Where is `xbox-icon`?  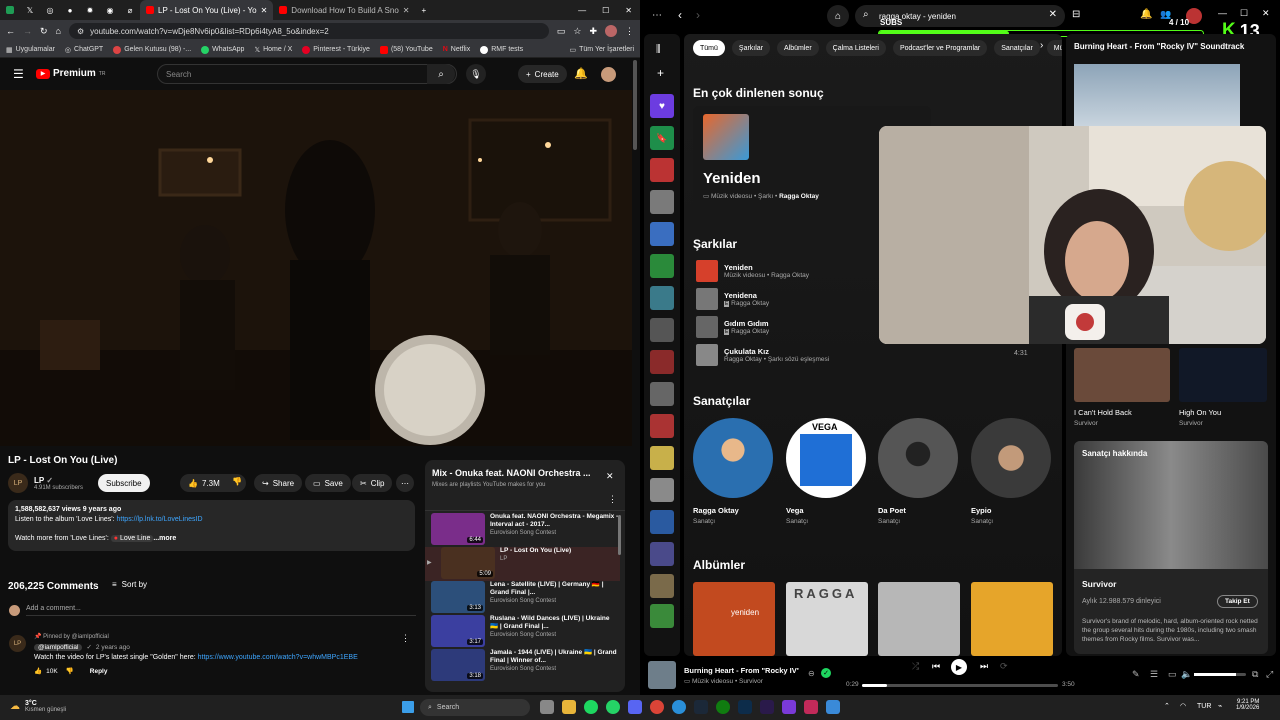 xbox-icon is located at coordinates (723, 707).